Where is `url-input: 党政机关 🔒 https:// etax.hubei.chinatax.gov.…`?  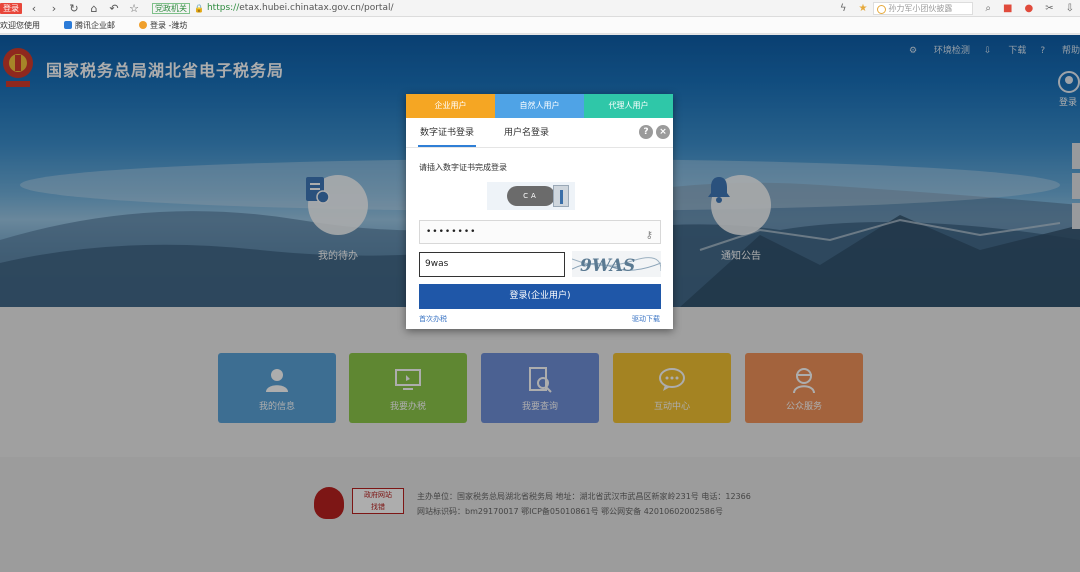 url-input: 党政机关 🔒 https:// etax.hubei.chinatax.gov.… is located at coordinates (477, 8).